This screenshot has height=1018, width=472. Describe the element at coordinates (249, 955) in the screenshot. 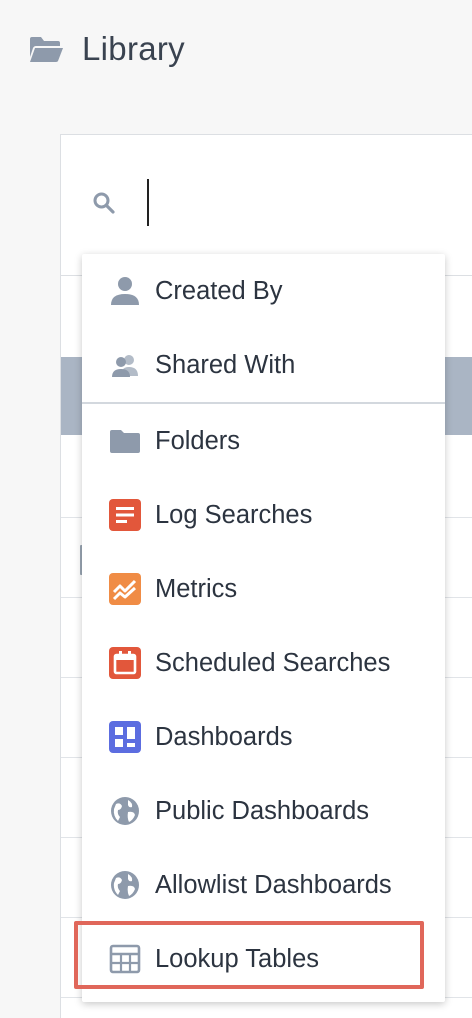

I see `highlight-annotation` at that location.